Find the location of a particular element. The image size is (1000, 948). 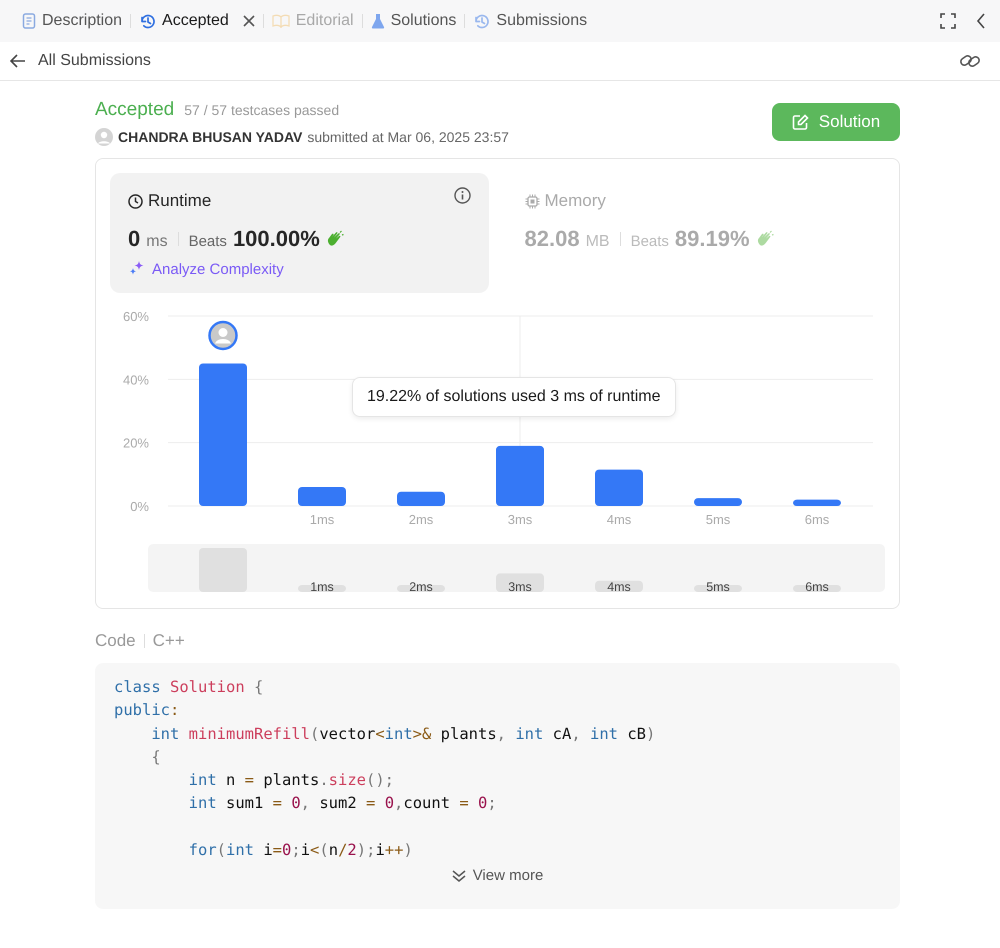

info-icon is located at coordinates (462, 195).